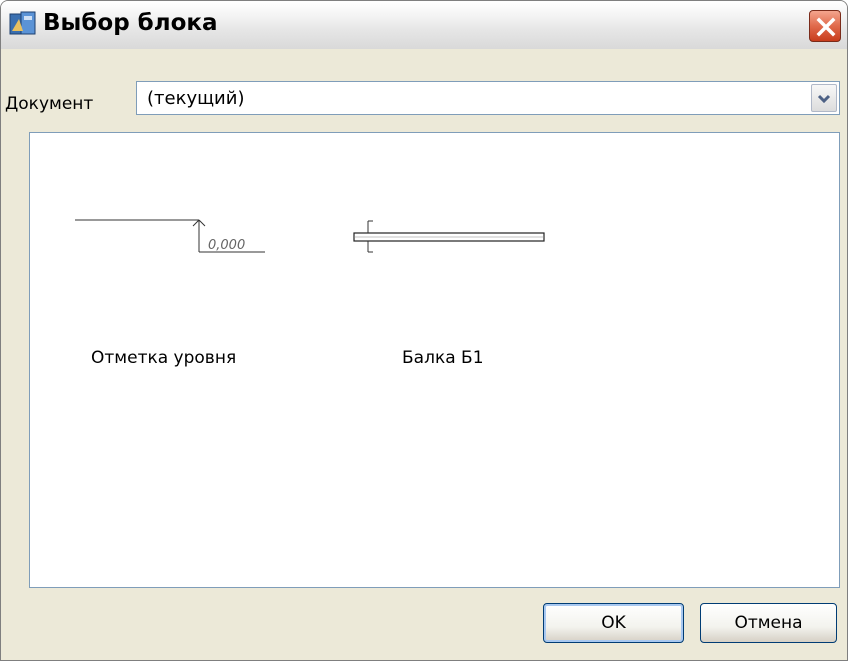  Describe the element at coordinates (424, 25) in the screenshot. I see `title-bar: Выбор блока` at that location.